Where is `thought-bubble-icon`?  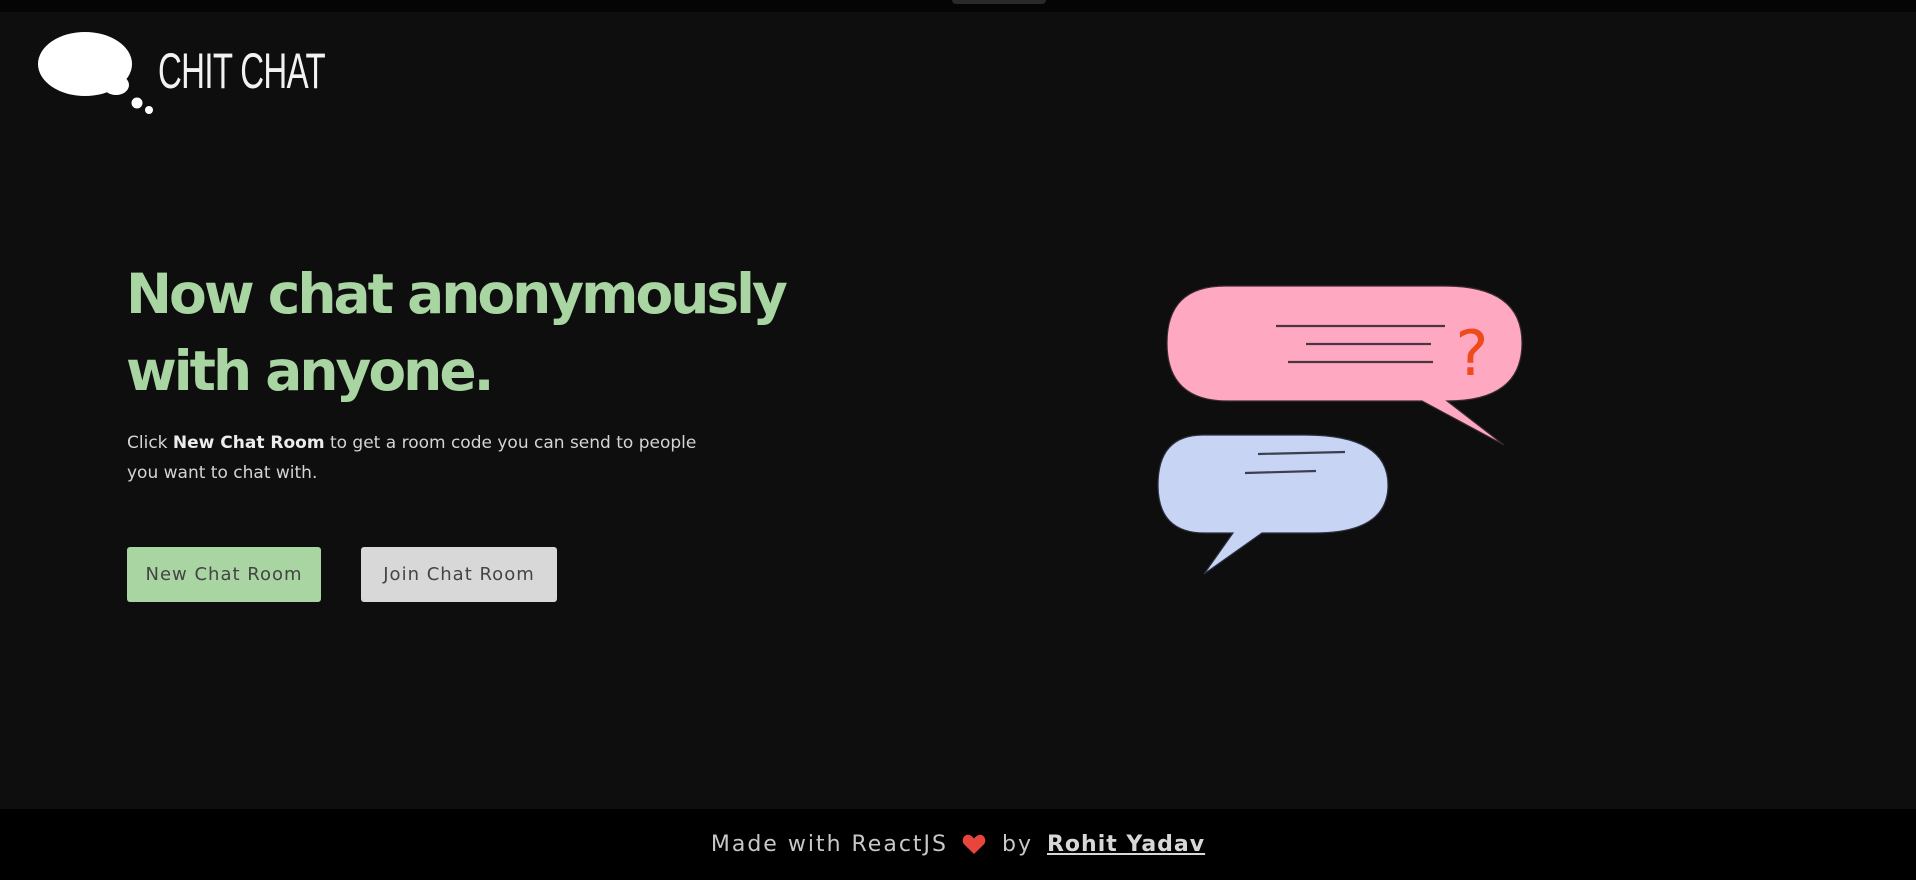 thought-bubble-icon is located at coordinates (95, 73).